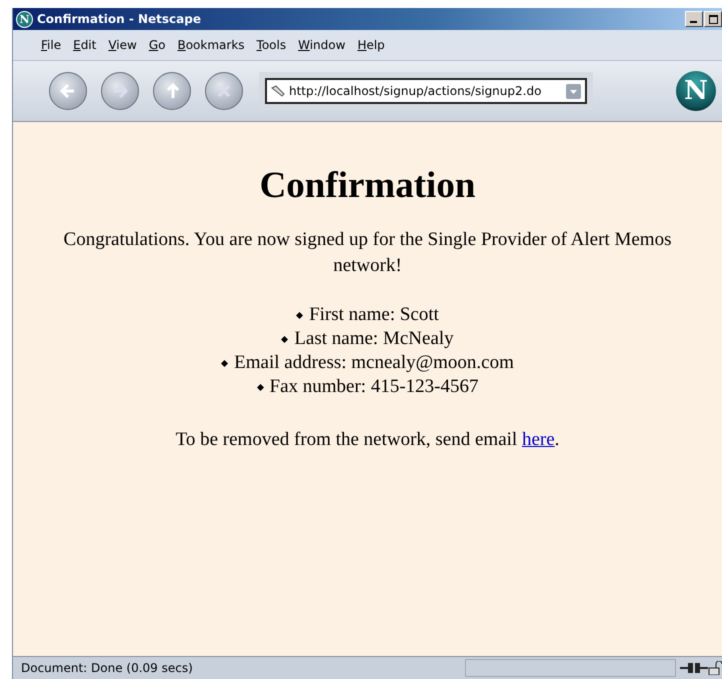 The width and height of the screenshot is (722, 679). I want to click on menu-item: View, so click(122, 45).